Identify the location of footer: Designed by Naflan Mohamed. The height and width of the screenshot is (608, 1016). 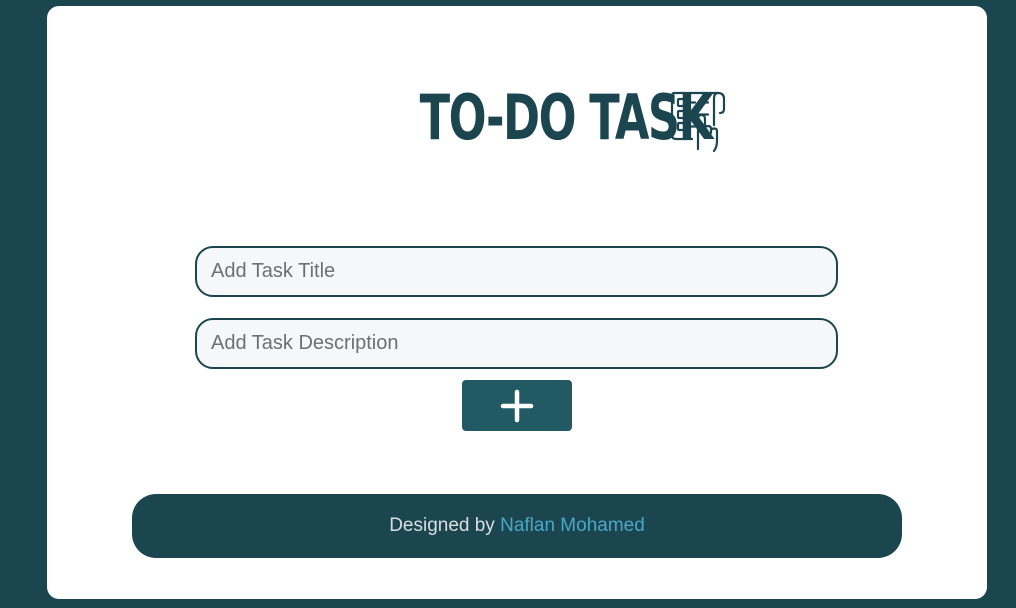
(517, 526).